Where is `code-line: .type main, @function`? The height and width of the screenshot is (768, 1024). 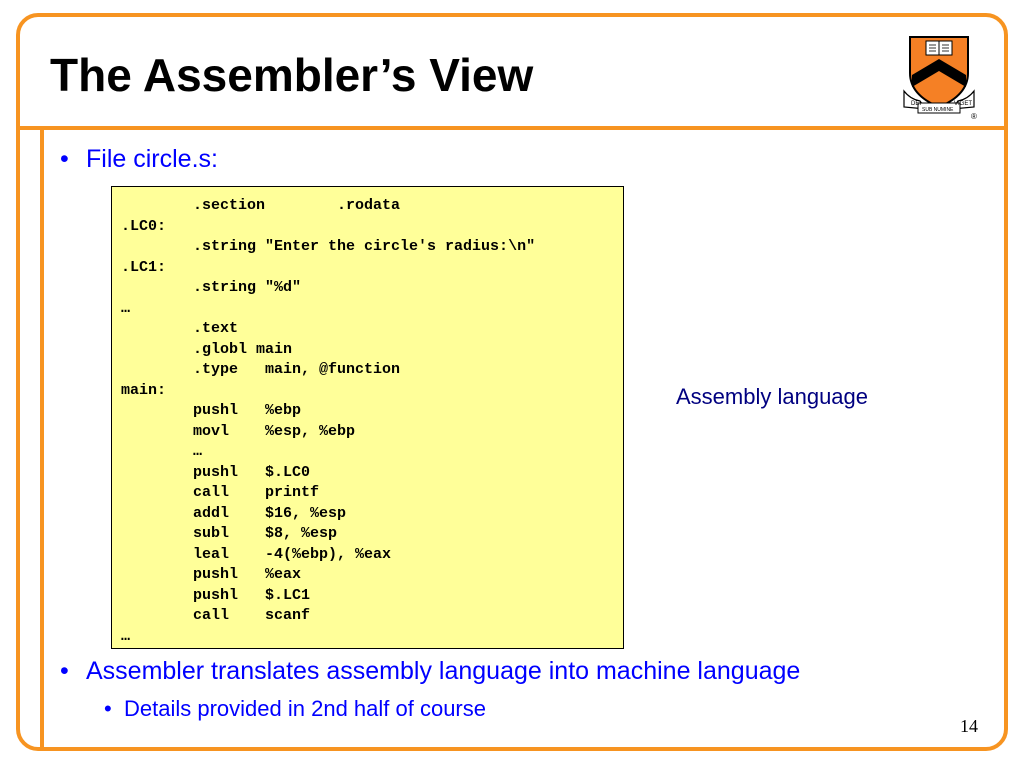 code-line: .type main, @function is located at coordinates (261, 369).